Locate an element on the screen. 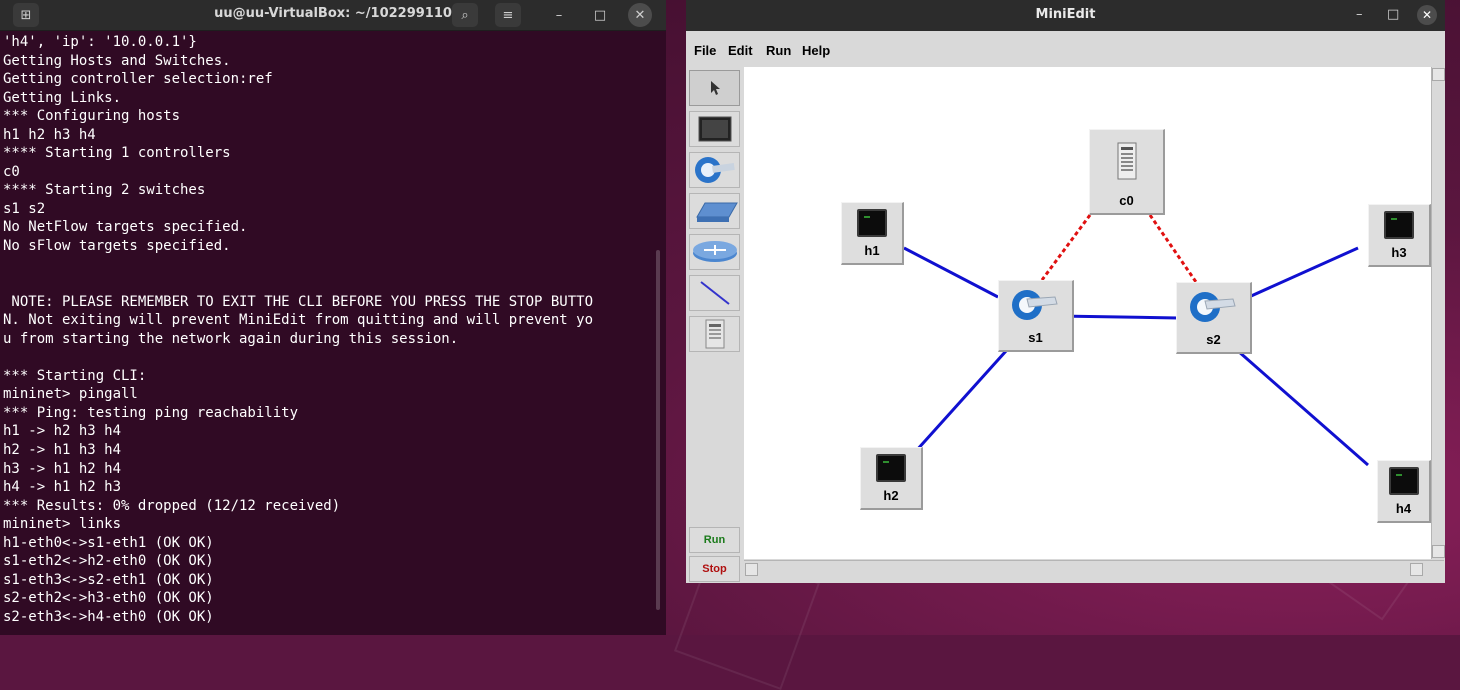  host-node-h3: h3 is located at coordinates (1399, 235).